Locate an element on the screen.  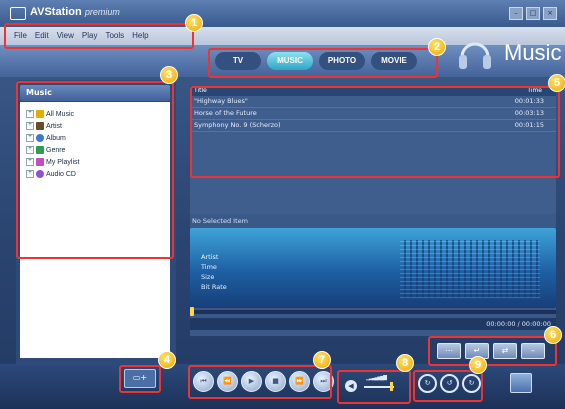
position-time: 00:00:00 / 00:00:00 is located at coordinates (518, 324).